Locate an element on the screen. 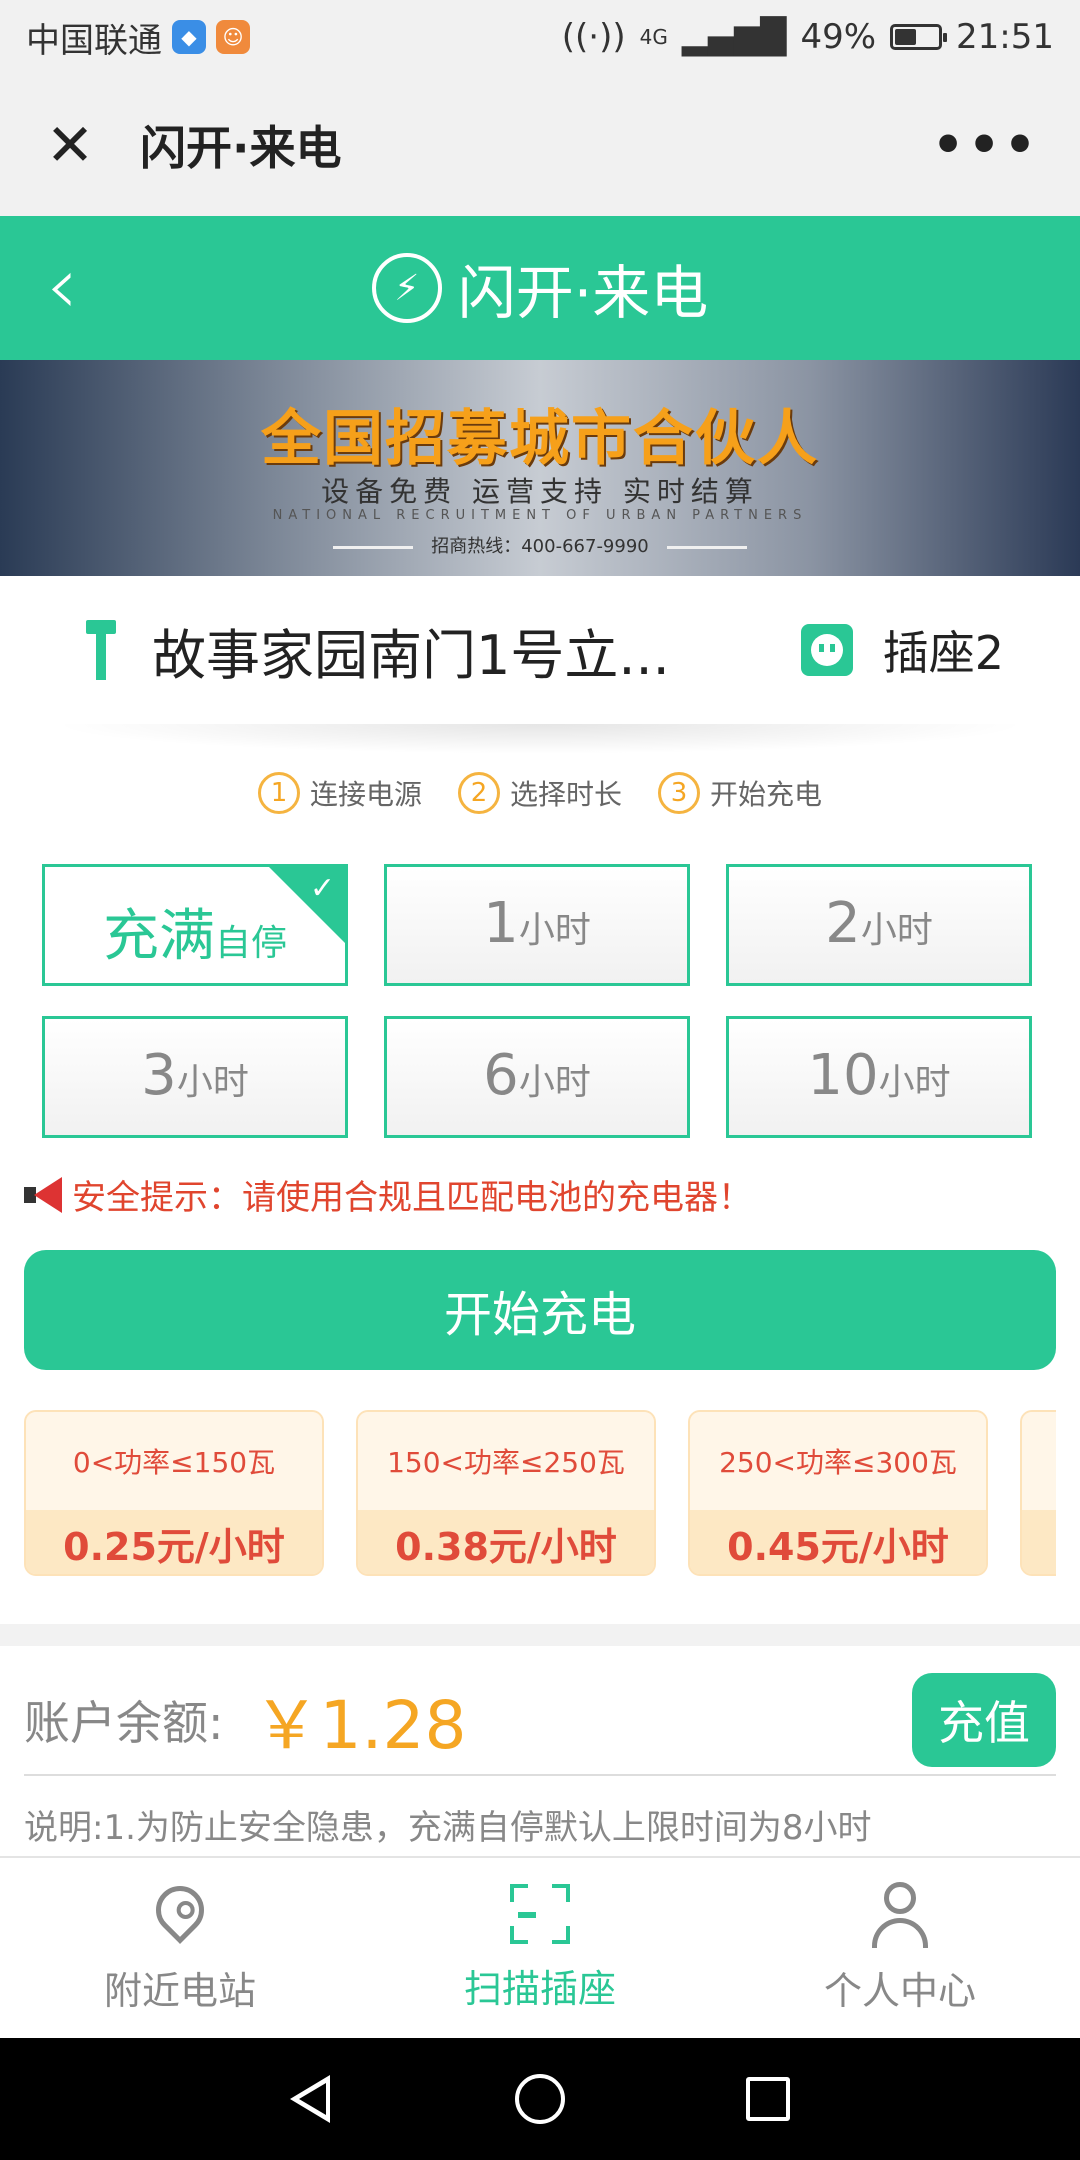 The image size is (1080, 2160). nav-label: 个人中心 is located at coordinates (899, 1990).